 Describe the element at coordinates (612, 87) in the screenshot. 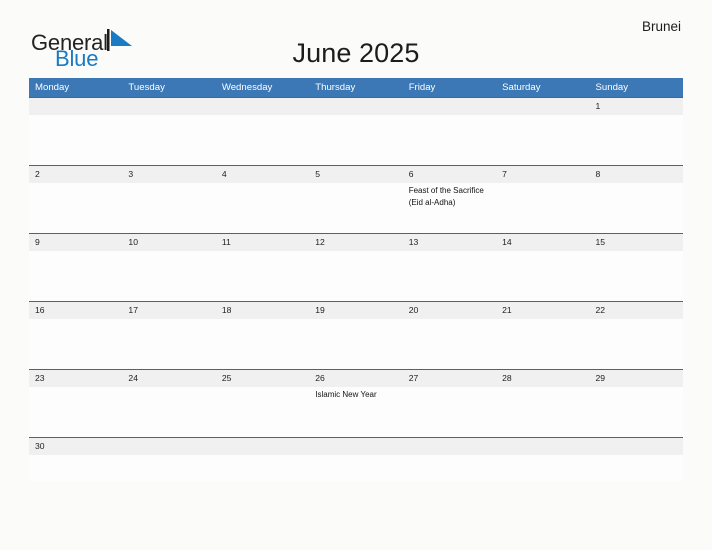

I see `weekday-header-sunday: Sunday` at that location.